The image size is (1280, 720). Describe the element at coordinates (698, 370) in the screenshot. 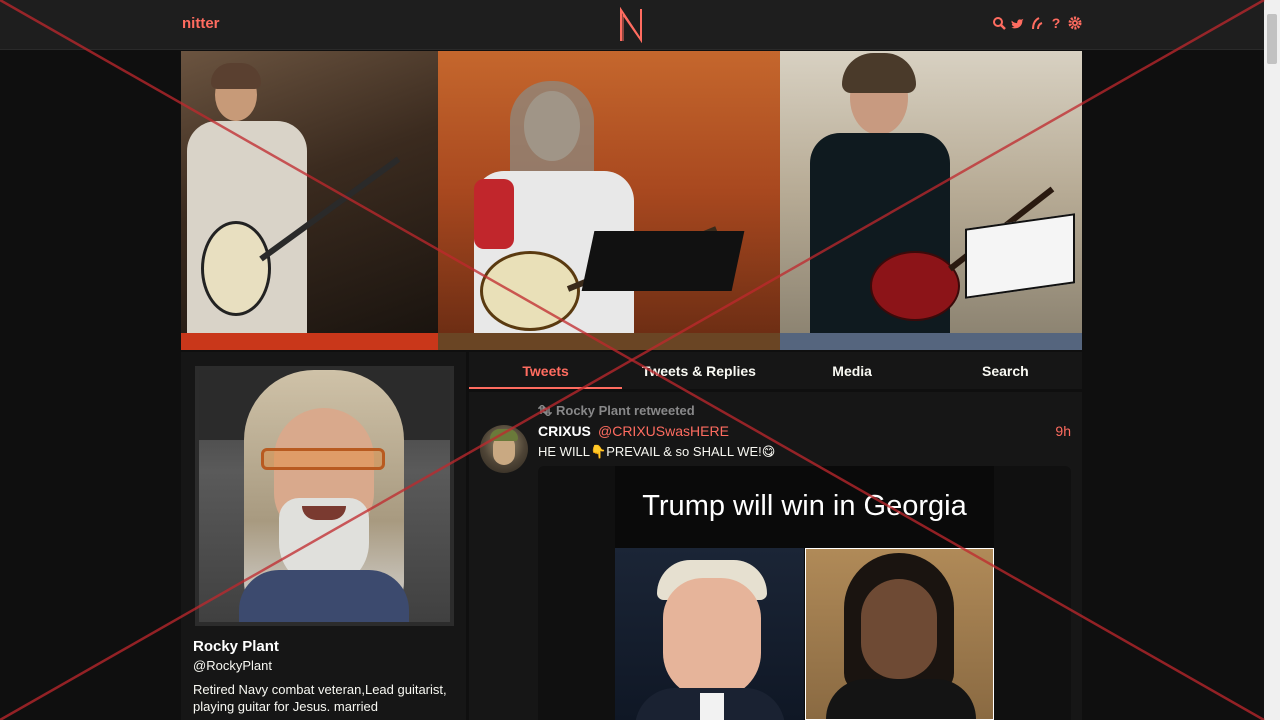

I see `tab-tweets-replies: Tweets & Replies` at that location.